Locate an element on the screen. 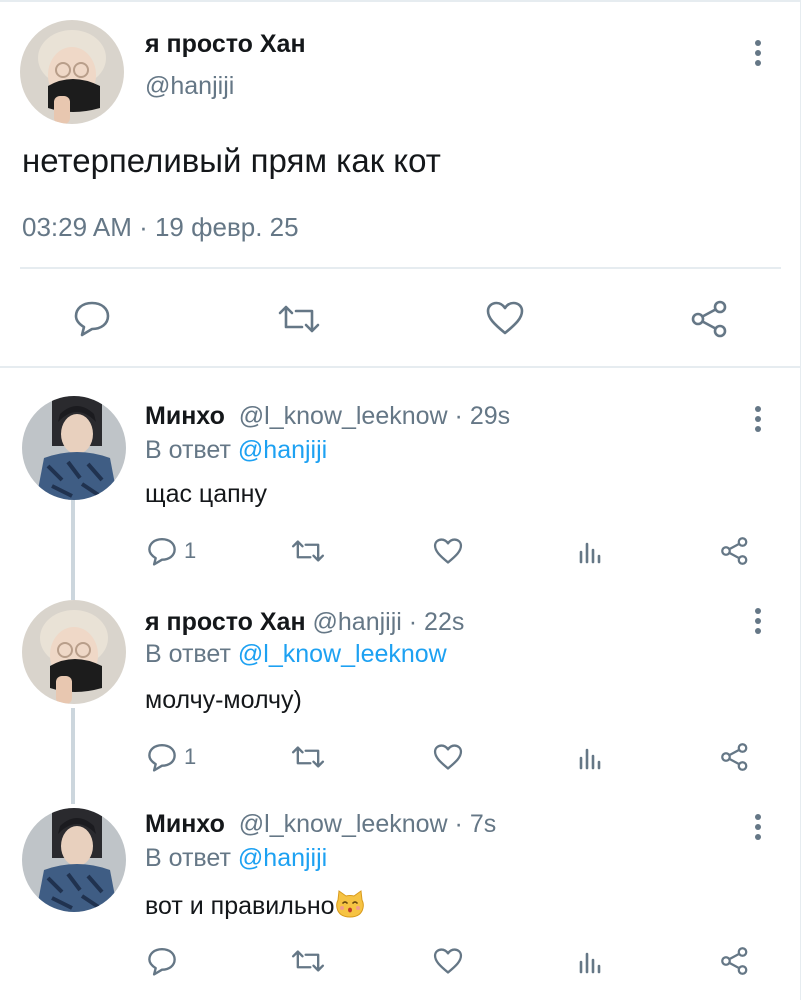 Image resolution: width=801 pixels, height=1000 pixels. reply-header: Минхо @l_know_leeknow · 7s is located at coordinates (320, 824).